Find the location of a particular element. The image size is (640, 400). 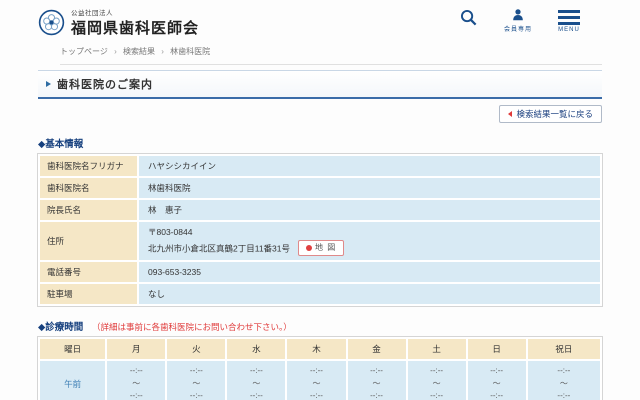

col-header: 水 is located at coordinates (256, 349).